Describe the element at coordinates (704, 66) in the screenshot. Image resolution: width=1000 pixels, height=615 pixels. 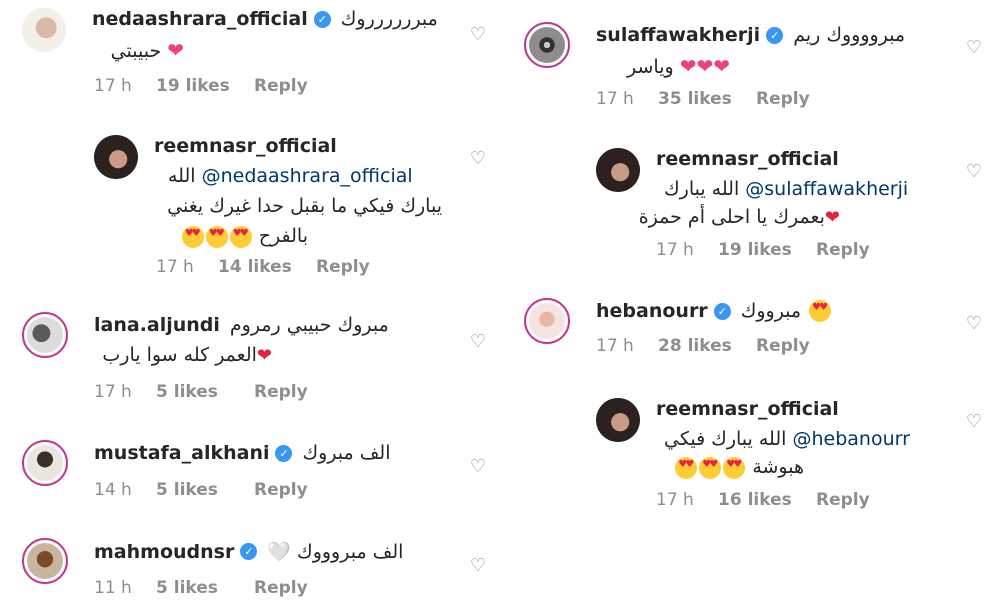
I see `heart-emoji-icon: ❤❤❤` at that location.